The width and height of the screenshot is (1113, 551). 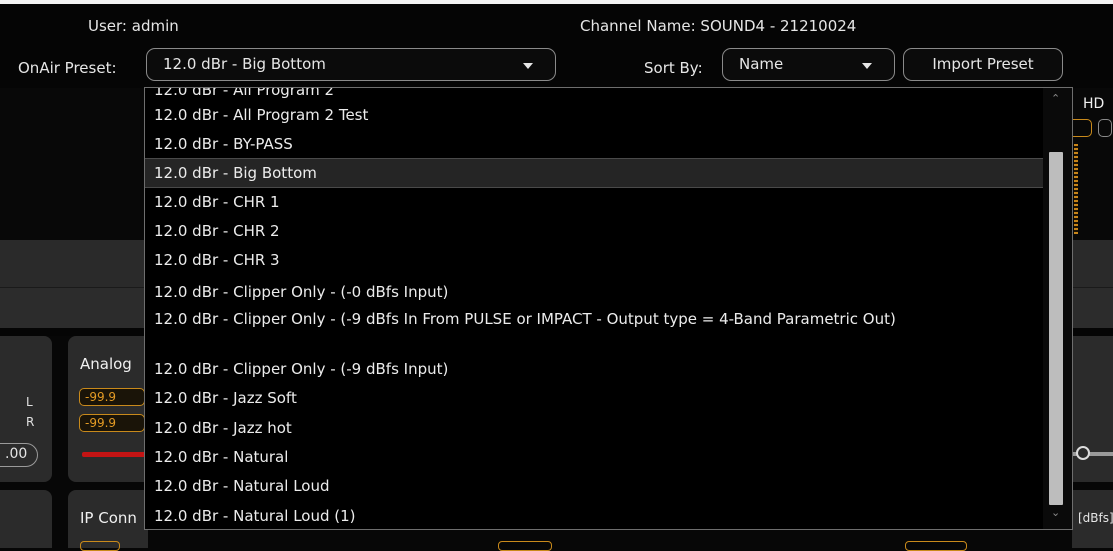 I want to click on import-preset-button: Import Preset, so click(x=983, y=64).